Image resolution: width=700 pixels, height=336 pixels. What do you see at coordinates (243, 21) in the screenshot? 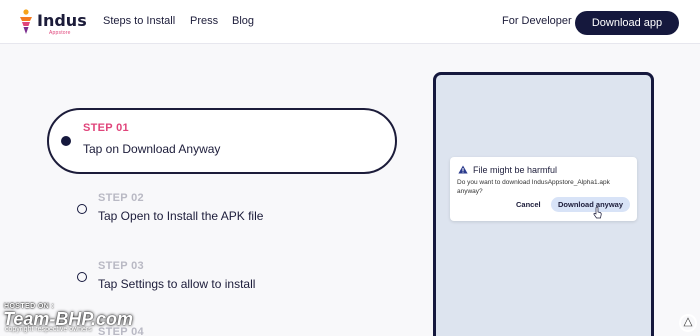
I see `nav-blog: Blog` at bounding box center [243, 21].